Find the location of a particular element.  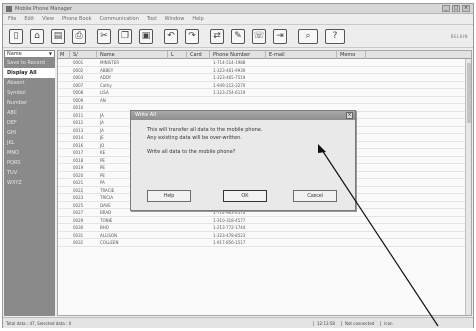

column-header-email: E-mail is located at coordinates (302, 55).